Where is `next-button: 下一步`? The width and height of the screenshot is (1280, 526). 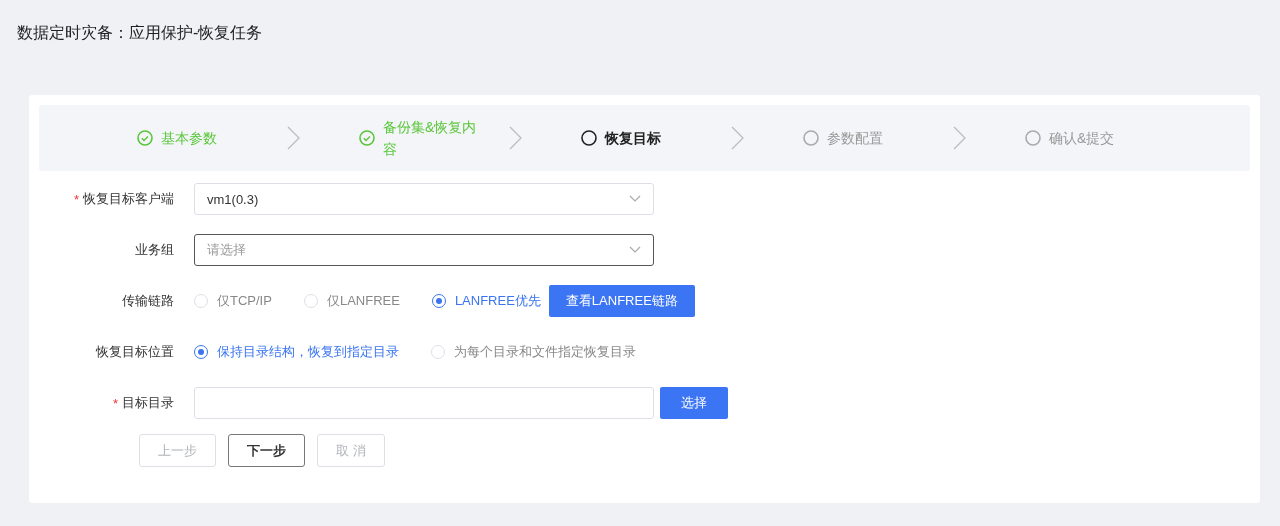 next-button: 下一步 is located at coordinates (266, 450).